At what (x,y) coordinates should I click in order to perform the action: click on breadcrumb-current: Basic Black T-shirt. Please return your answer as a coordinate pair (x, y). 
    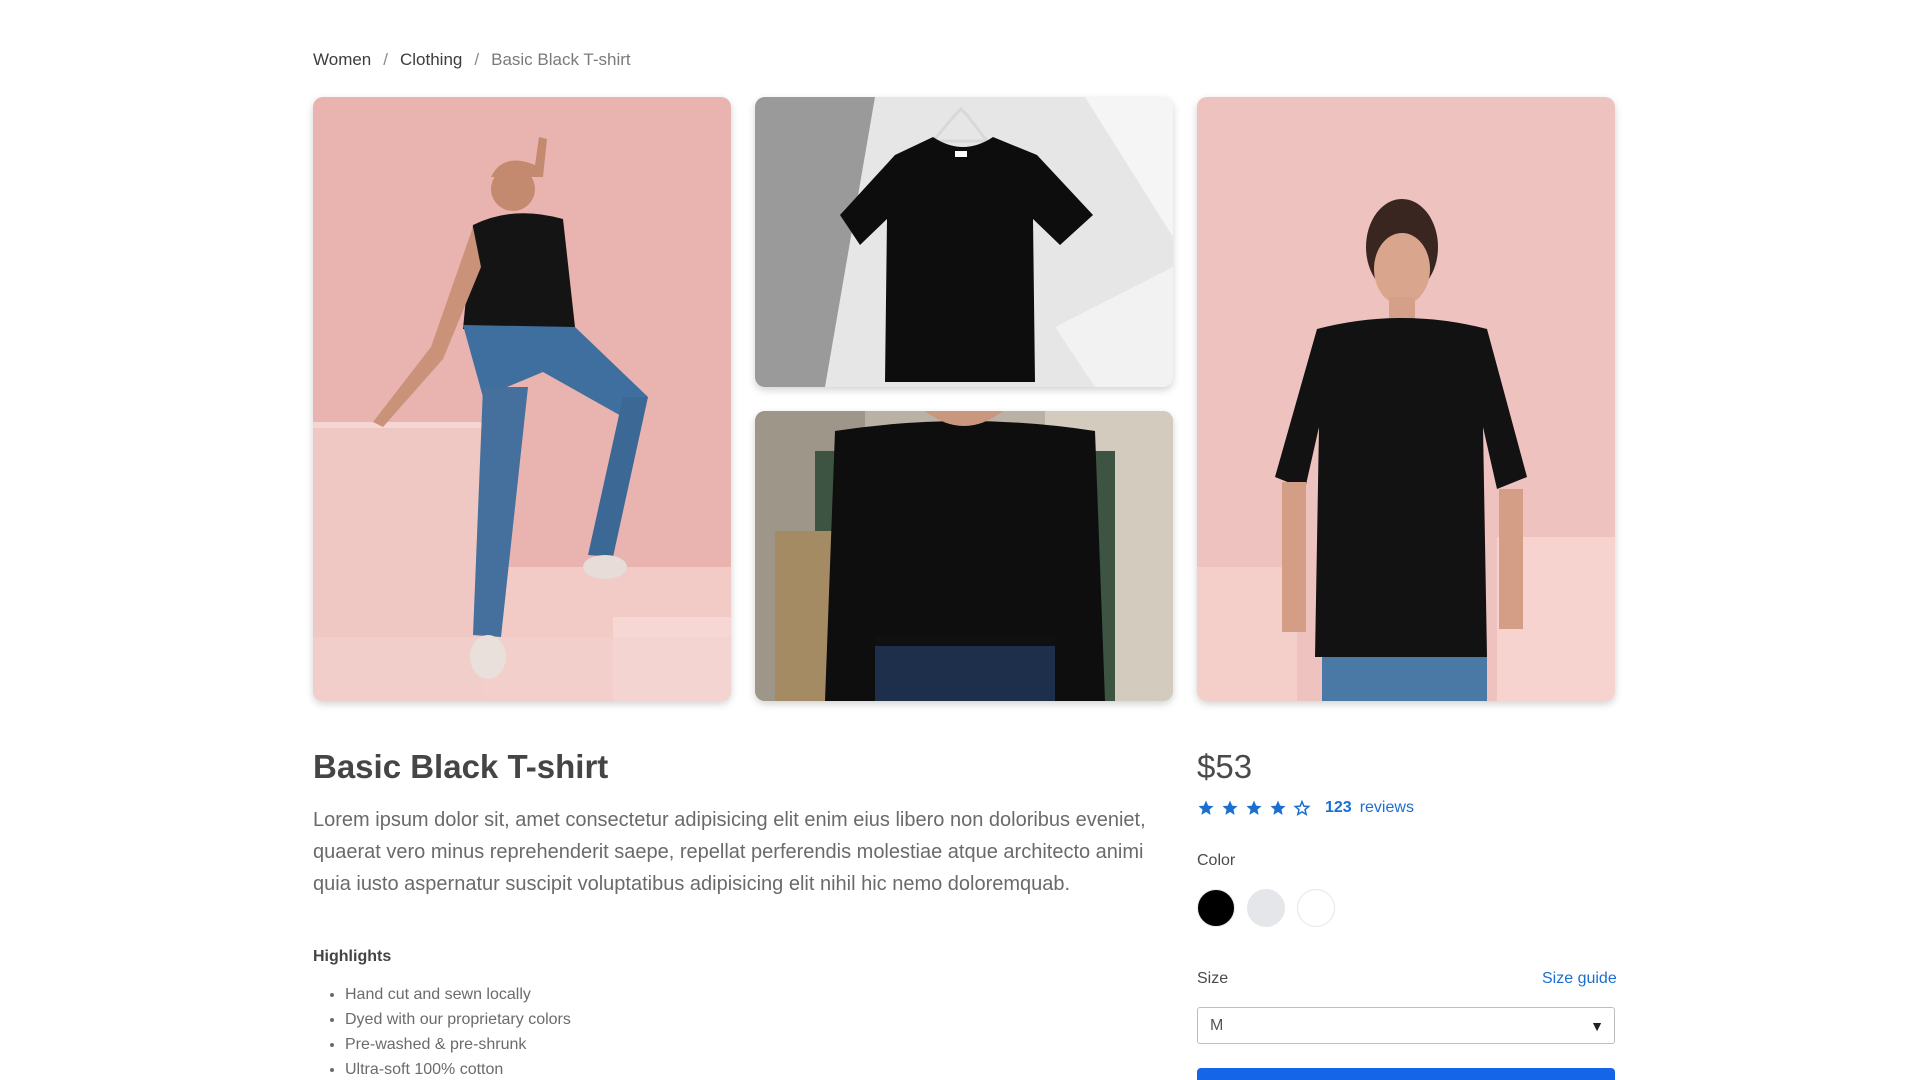
    Looking at the image, I should click on (561, 59).